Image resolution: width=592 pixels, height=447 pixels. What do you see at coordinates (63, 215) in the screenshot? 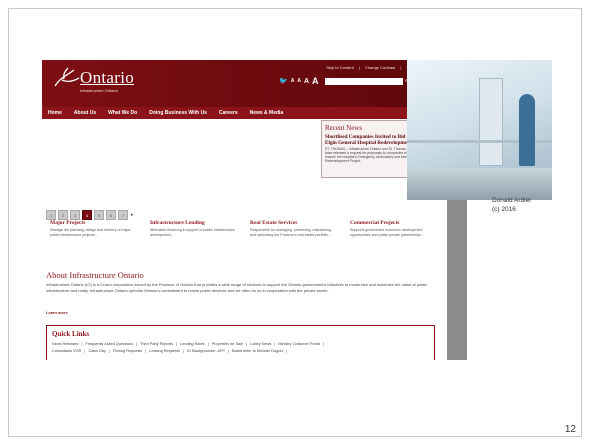
I see `pager-button: 2` at bounding box center [63, 215].